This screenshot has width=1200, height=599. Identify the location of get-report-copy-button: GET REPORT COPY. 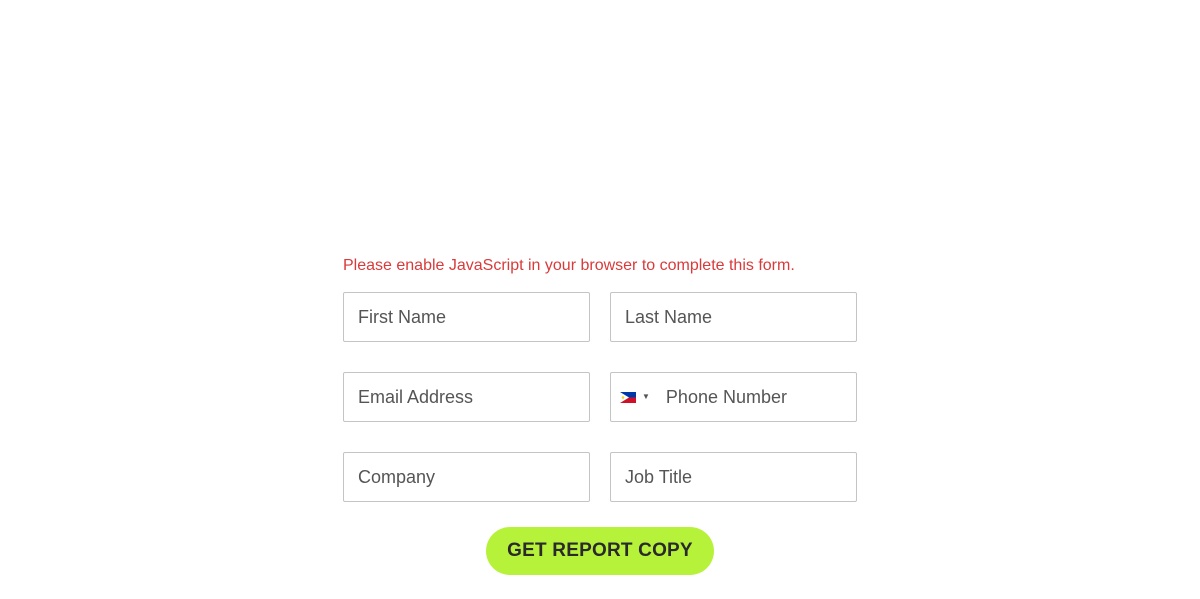
(600, 551).